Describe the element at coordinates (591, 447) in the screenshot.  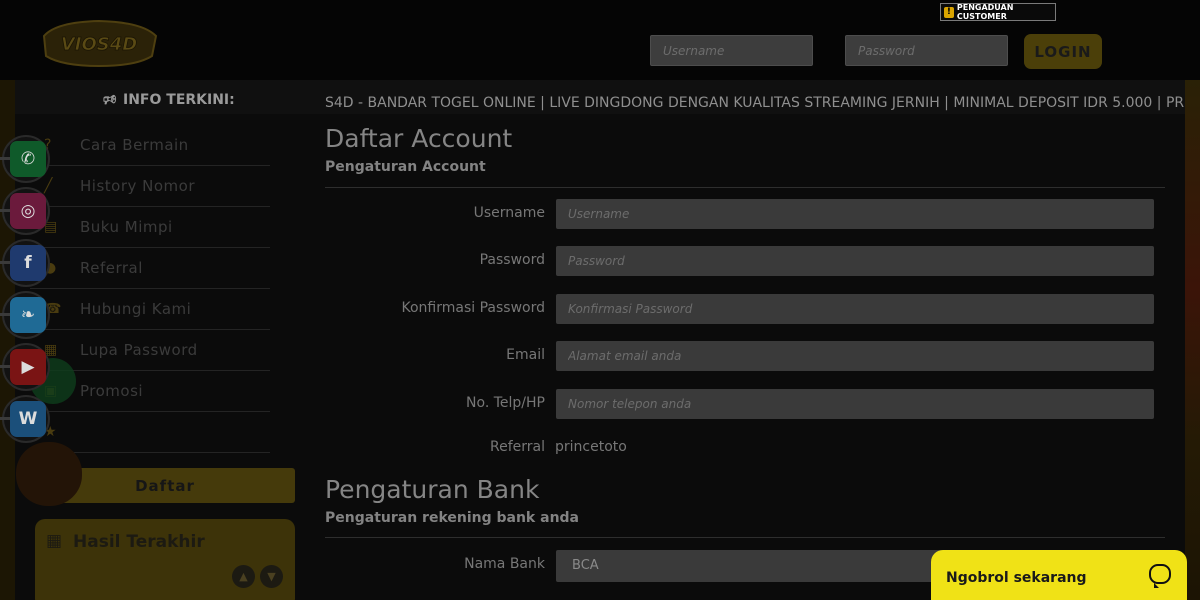
I see `referral-value: princetoto` at that location.